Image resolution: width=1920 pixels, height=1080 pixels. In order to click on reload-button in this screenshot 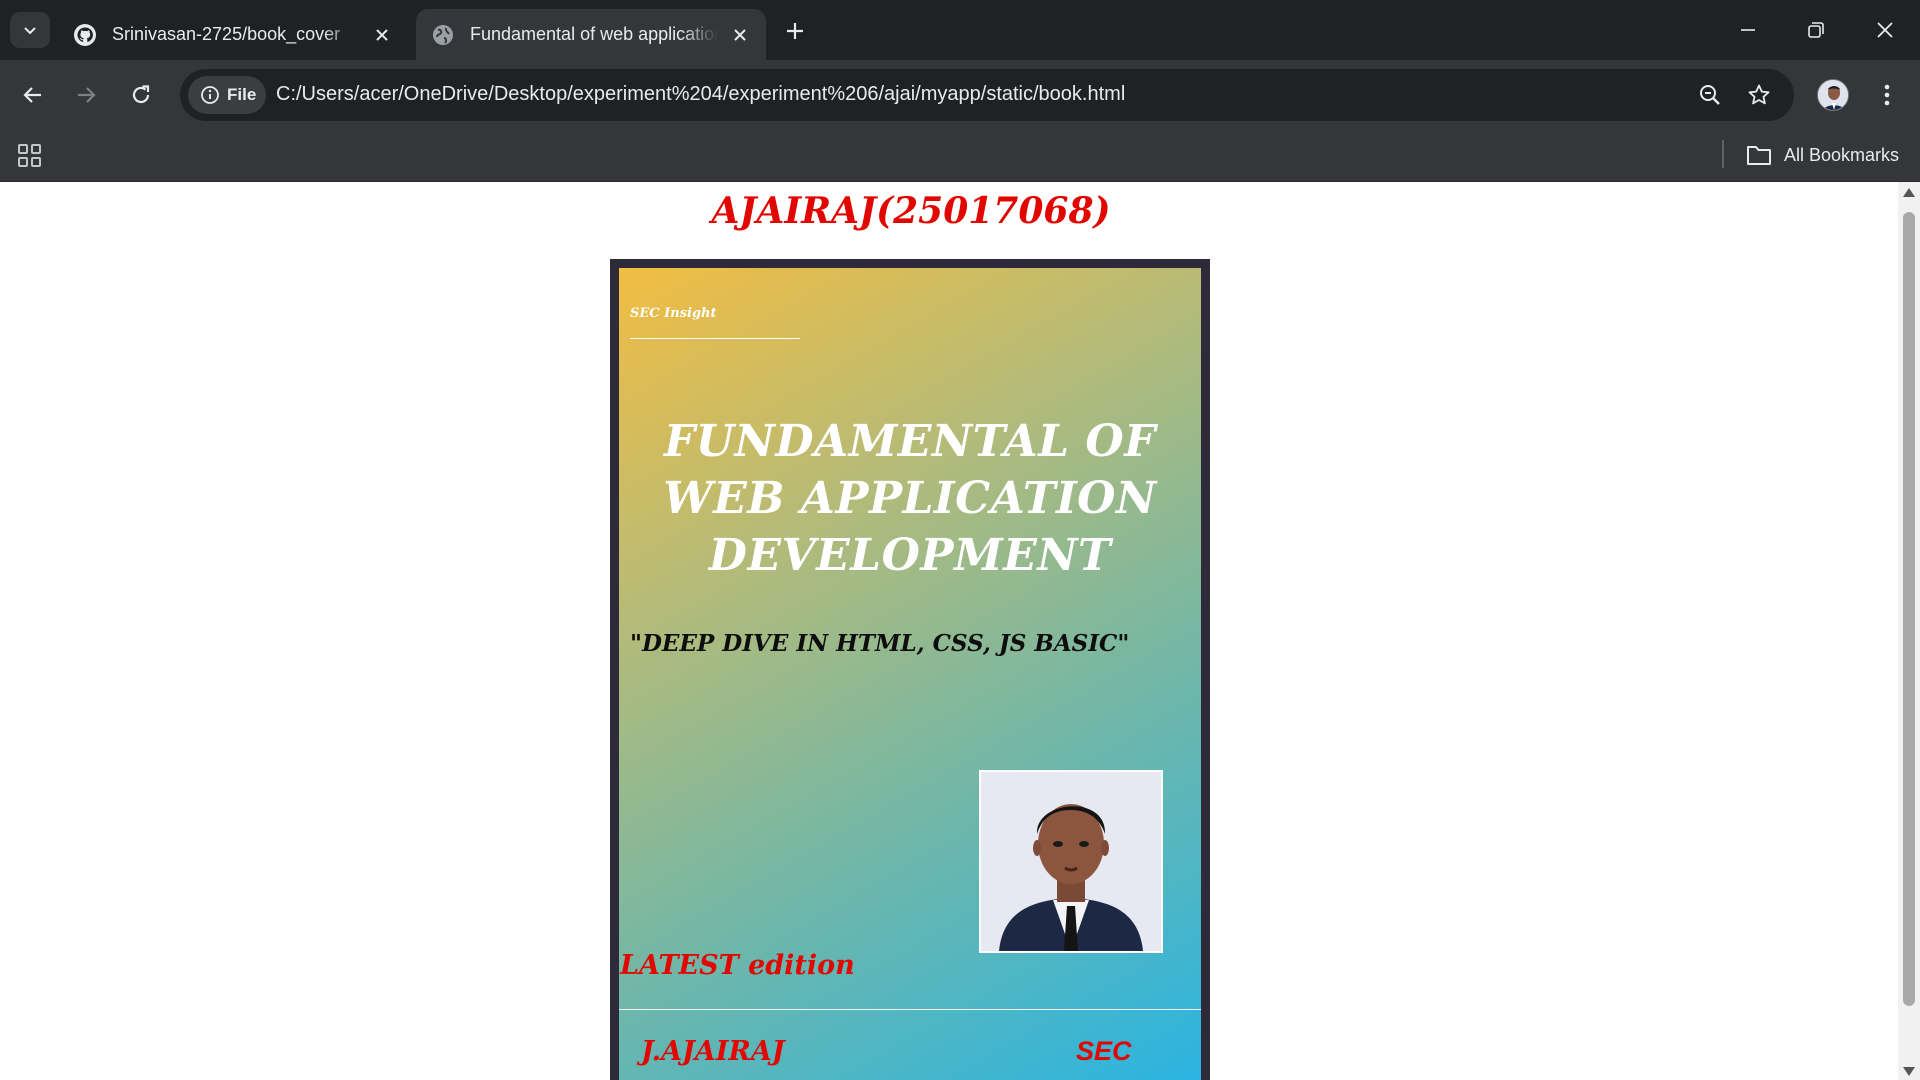, I will do `click(141, 95)`.